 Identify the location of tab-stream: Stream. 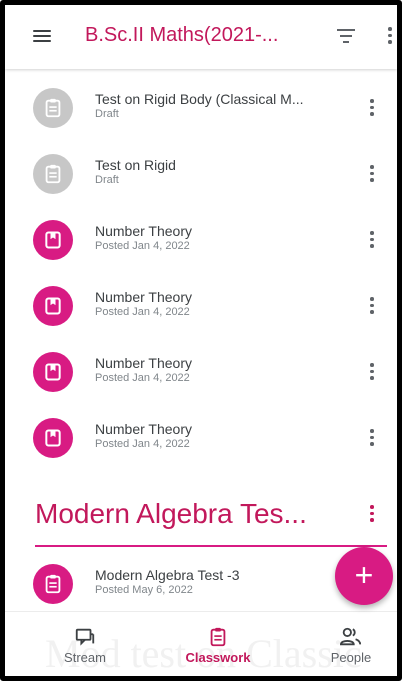
(85, 648).